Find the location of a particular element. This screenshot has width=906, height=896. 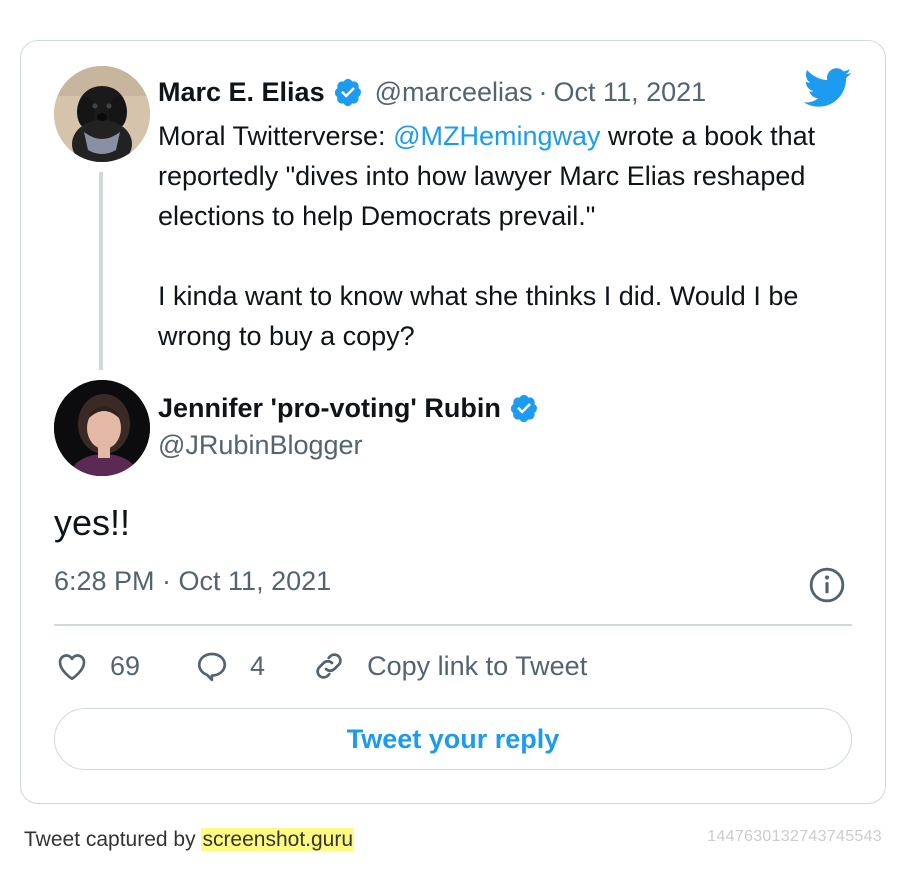

reply-author-handle: @JRubinBlogger is located at coordinates (260, 445).